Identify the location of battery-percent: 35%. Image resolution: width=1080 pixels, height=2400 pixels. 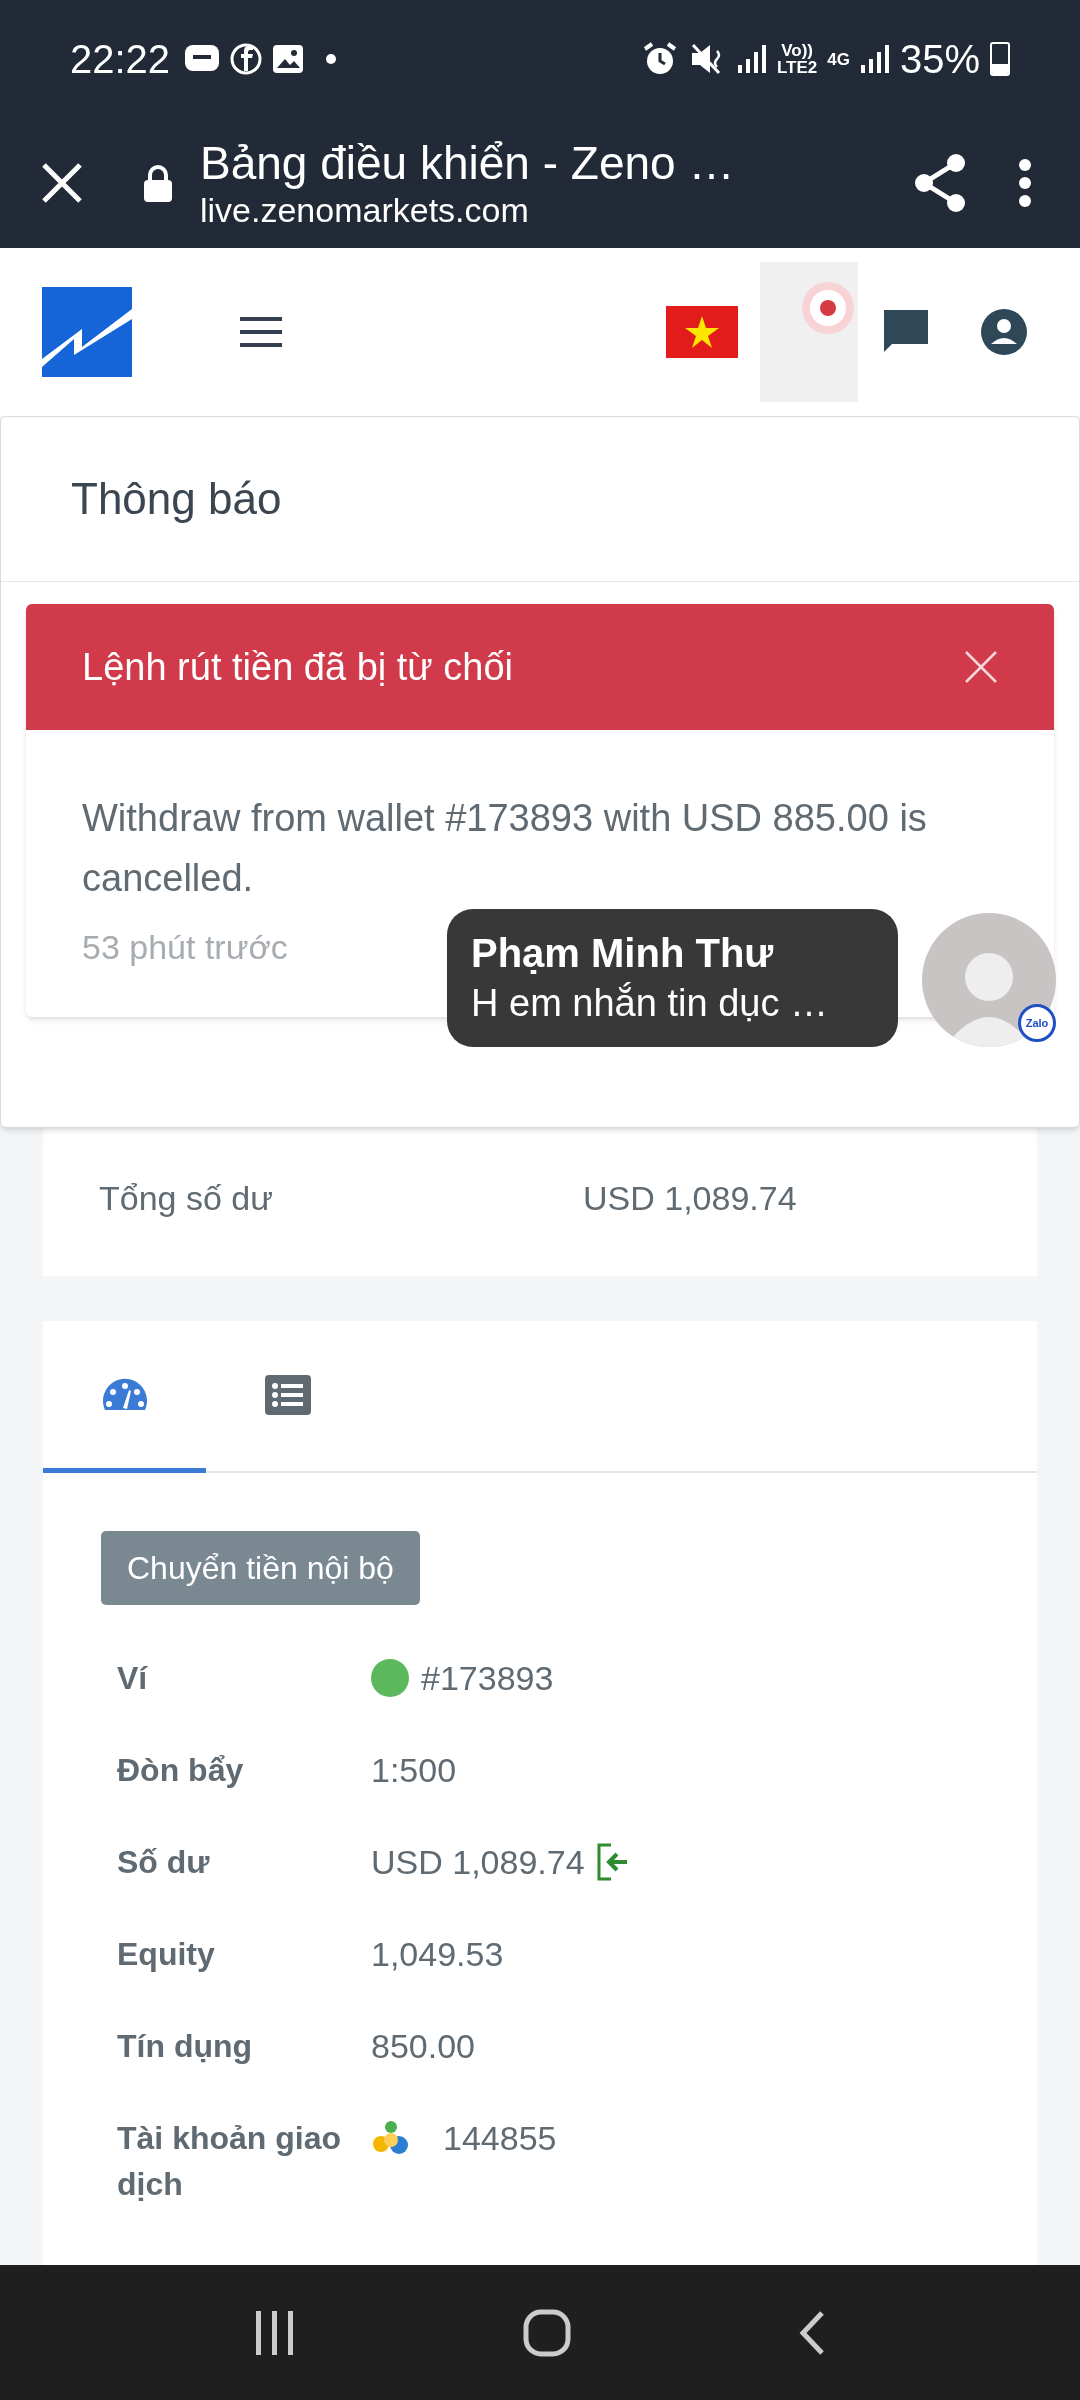
(939, 59).